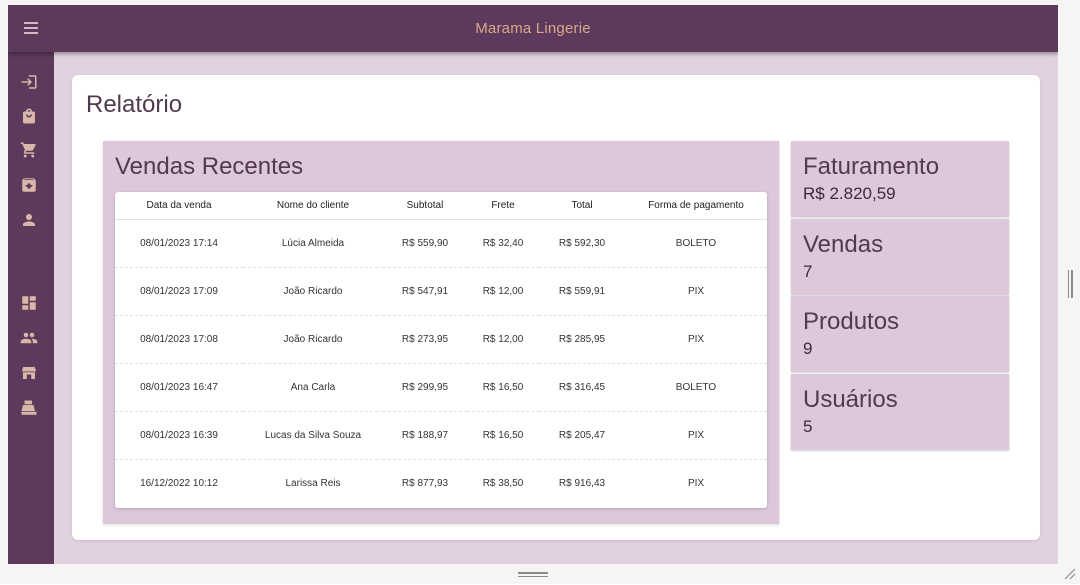 The image size is (1080, 585). What do you see at coordinates (179, 339) in the screenshot?
I see `sale-date: 08/01/2023 17:08` at bounding box center [179, 339].